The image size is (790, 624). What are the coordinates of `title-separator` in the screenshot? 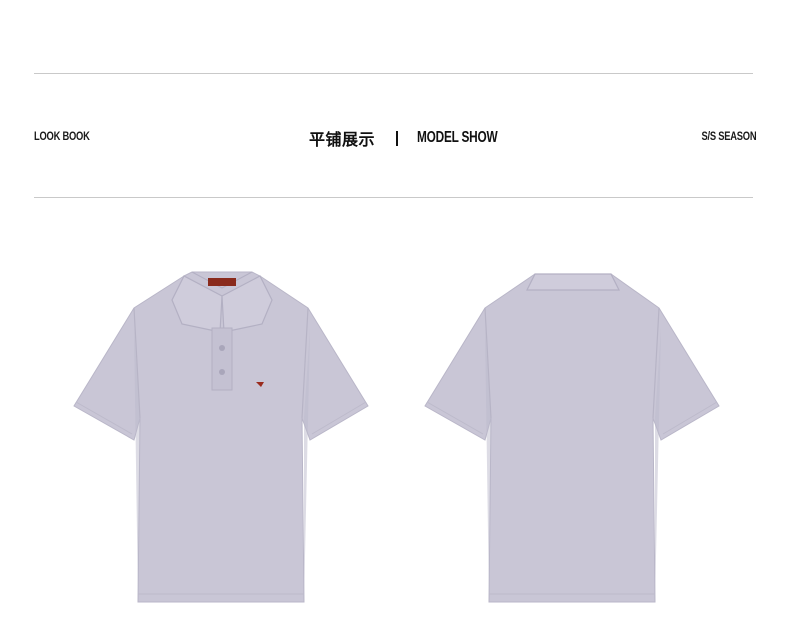 It's located at (397, 138).